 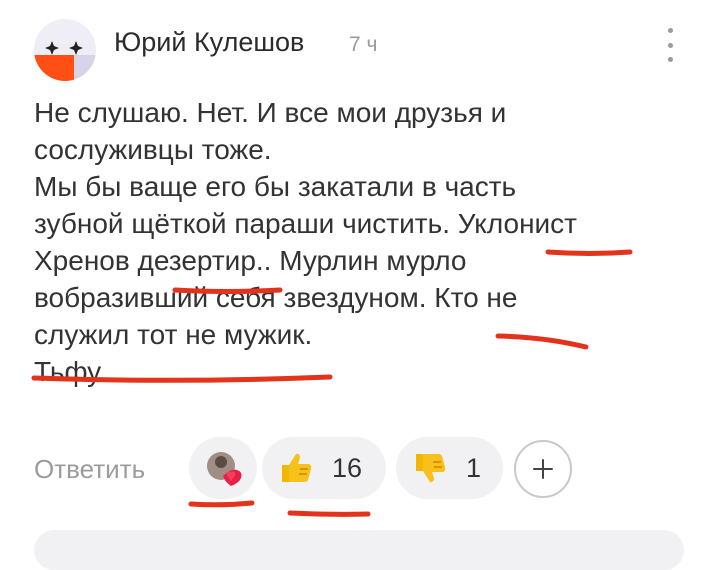 I want to click on plus-icon, so click(x=543, y=469).